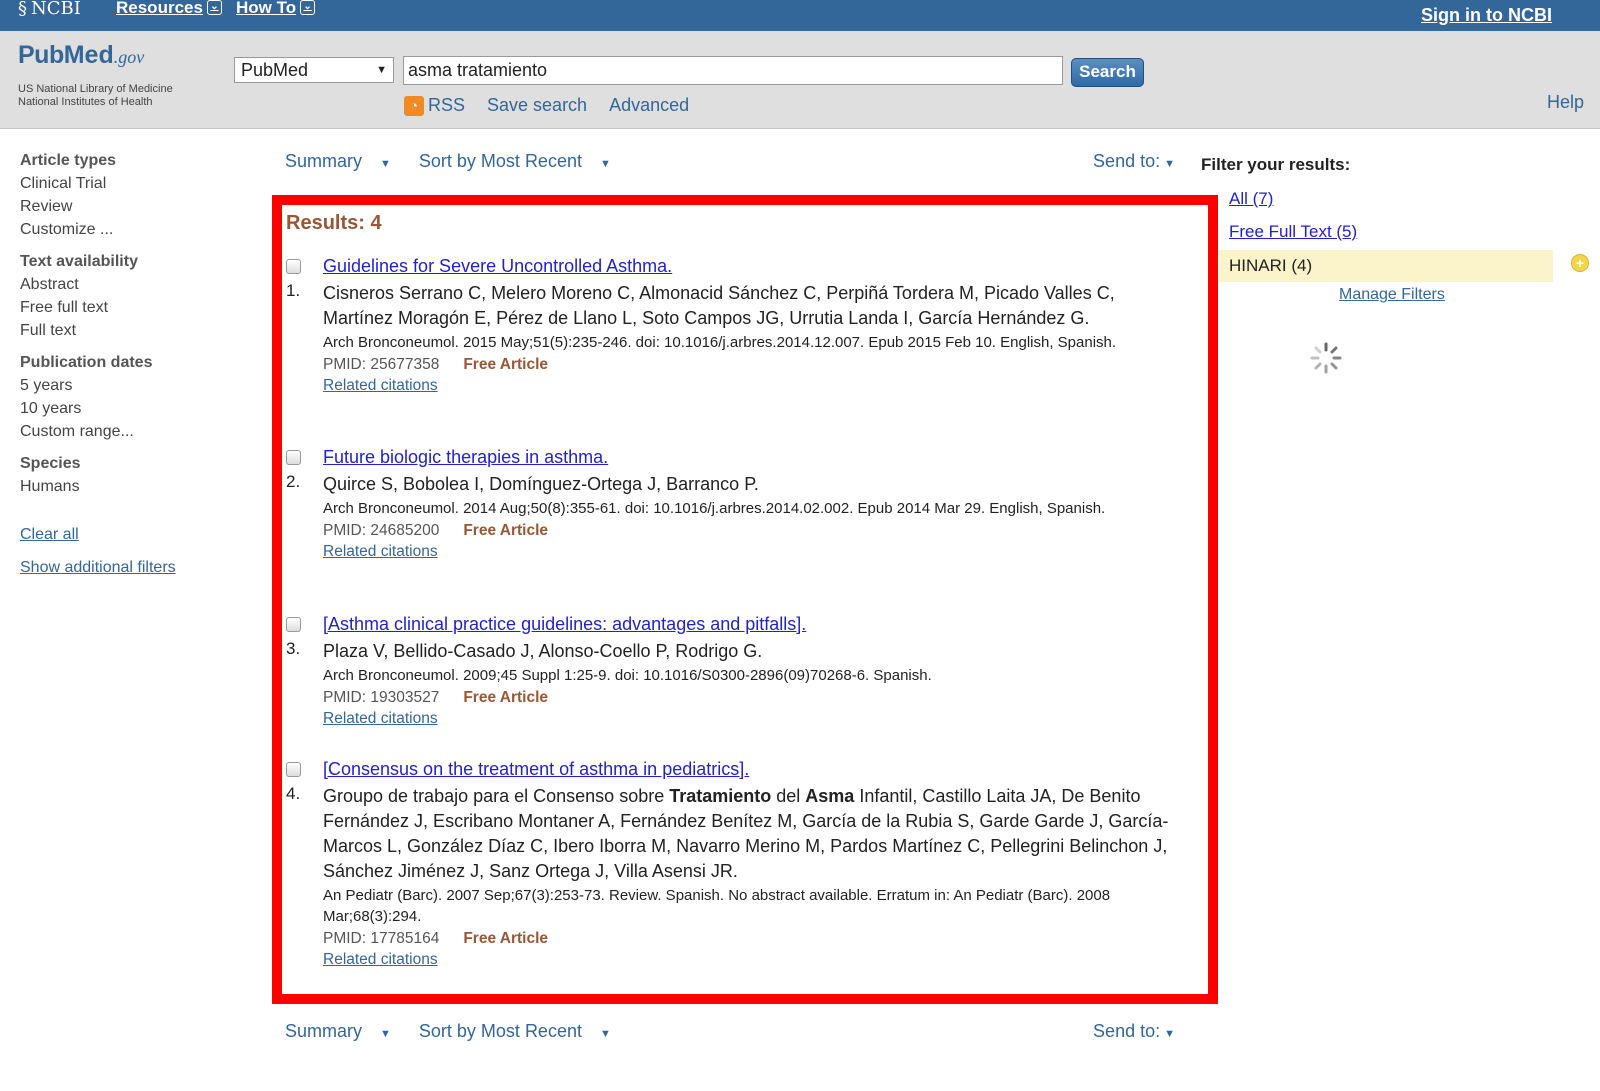  I want to click on result-number: 4., so click(293, 793).